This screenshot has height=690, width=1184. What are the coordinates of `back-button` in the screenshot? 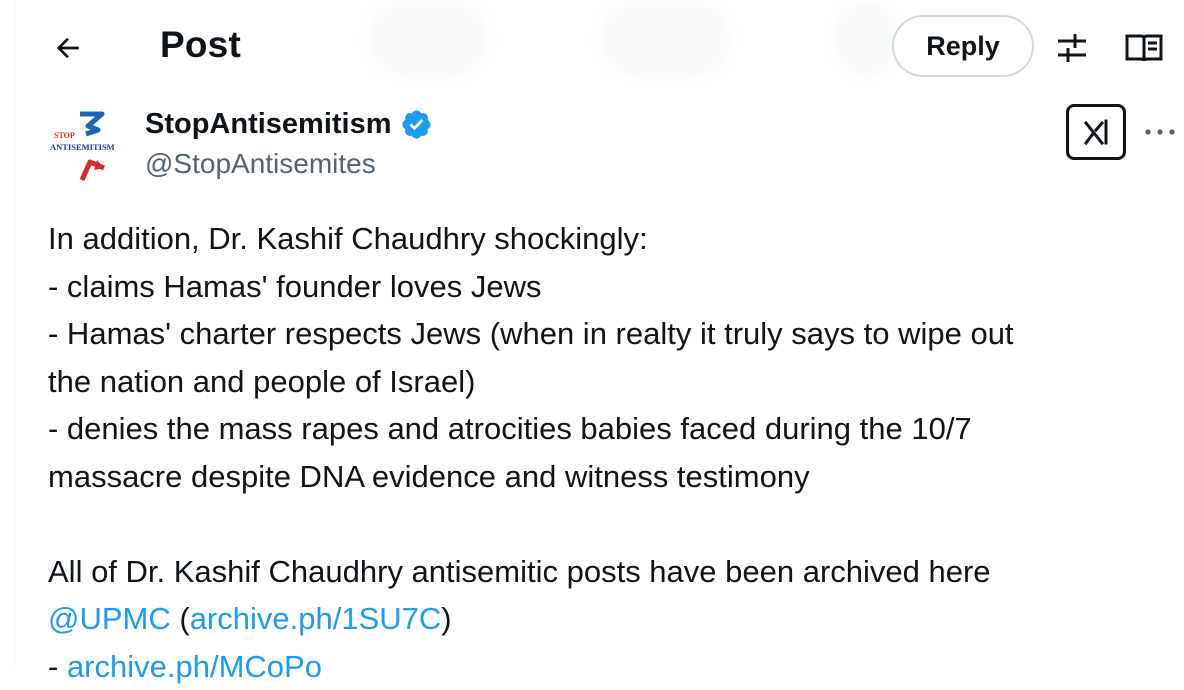 It's located at (68, 48).